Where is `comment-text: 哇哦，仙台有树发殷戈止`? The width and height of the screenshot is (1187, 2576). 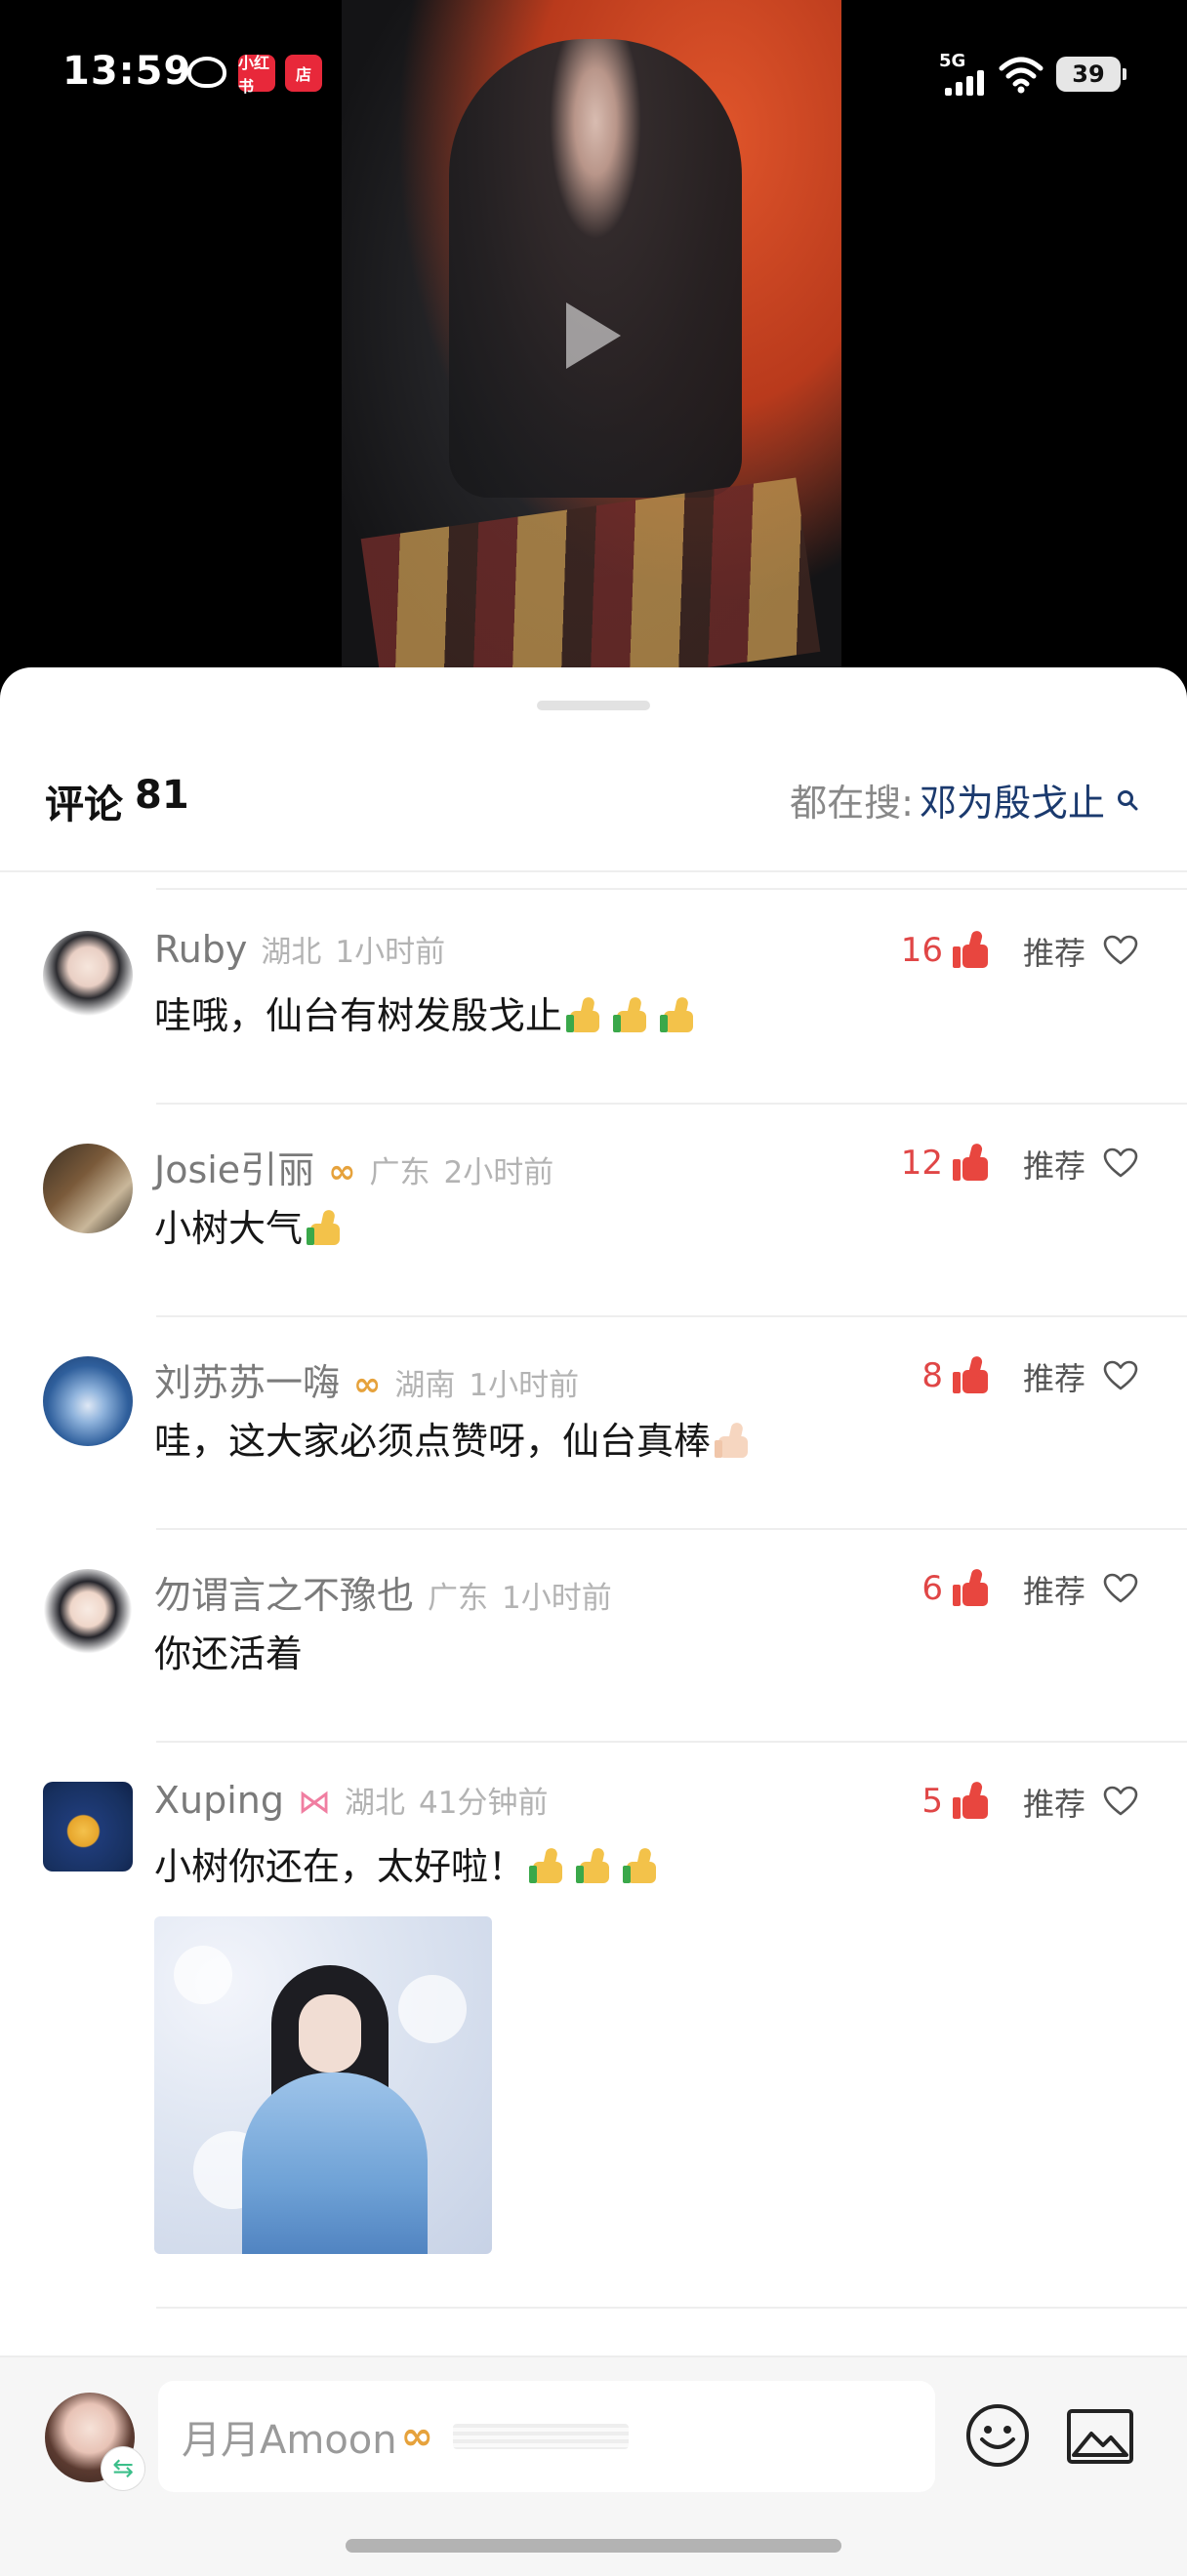 comment-text: 哇哦，仙台有树发殷戈止 is located at coordinates (428, 1013).